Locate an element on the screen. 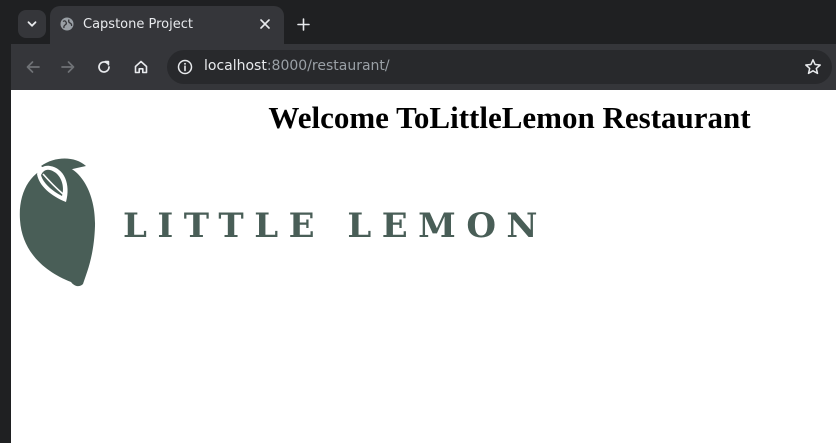  chevron-down-icon is located at coordinates (32, 24).